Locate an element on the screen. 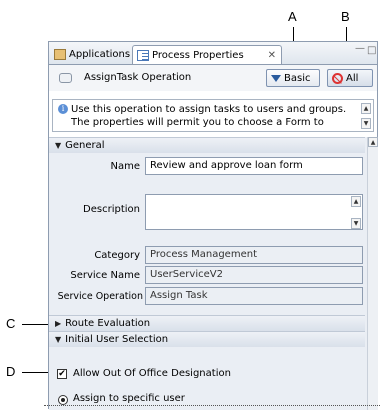  tab-process-properties: Process Properties ✕ is located at coordinates (207, 54).